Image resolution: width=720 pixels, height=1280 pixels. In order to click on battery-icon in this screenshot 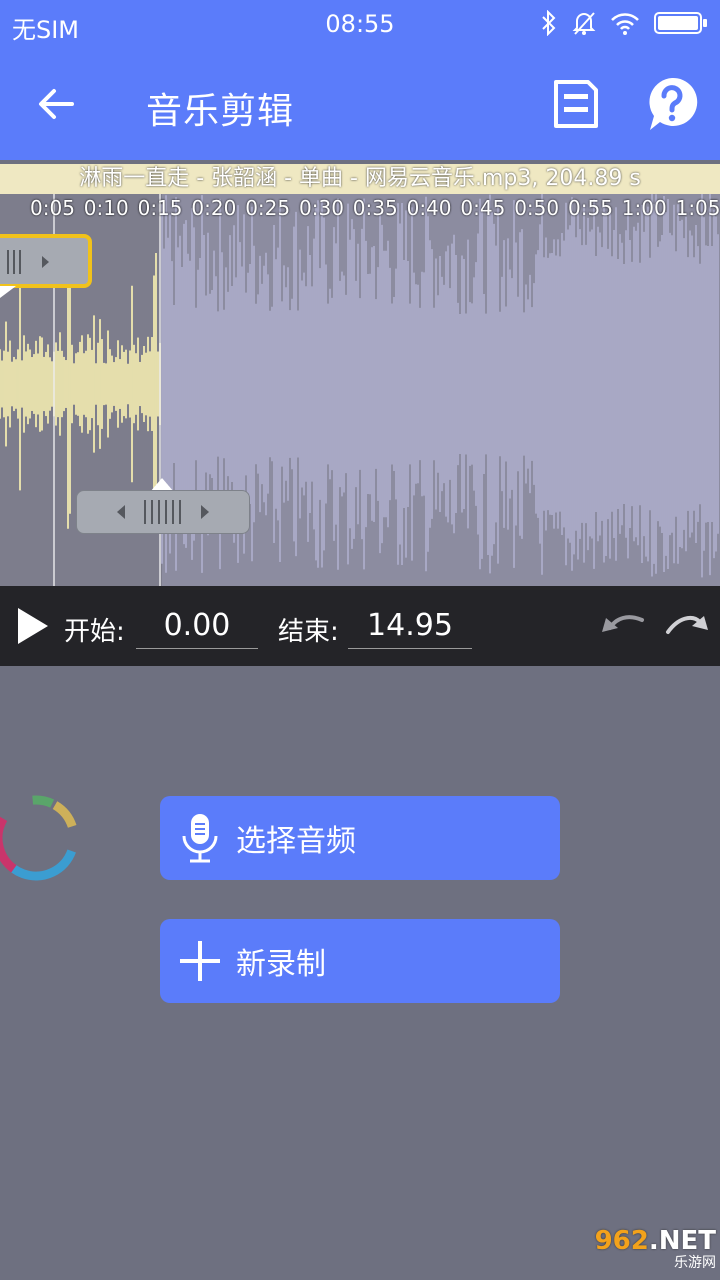, I will do `click(680, 23)`.